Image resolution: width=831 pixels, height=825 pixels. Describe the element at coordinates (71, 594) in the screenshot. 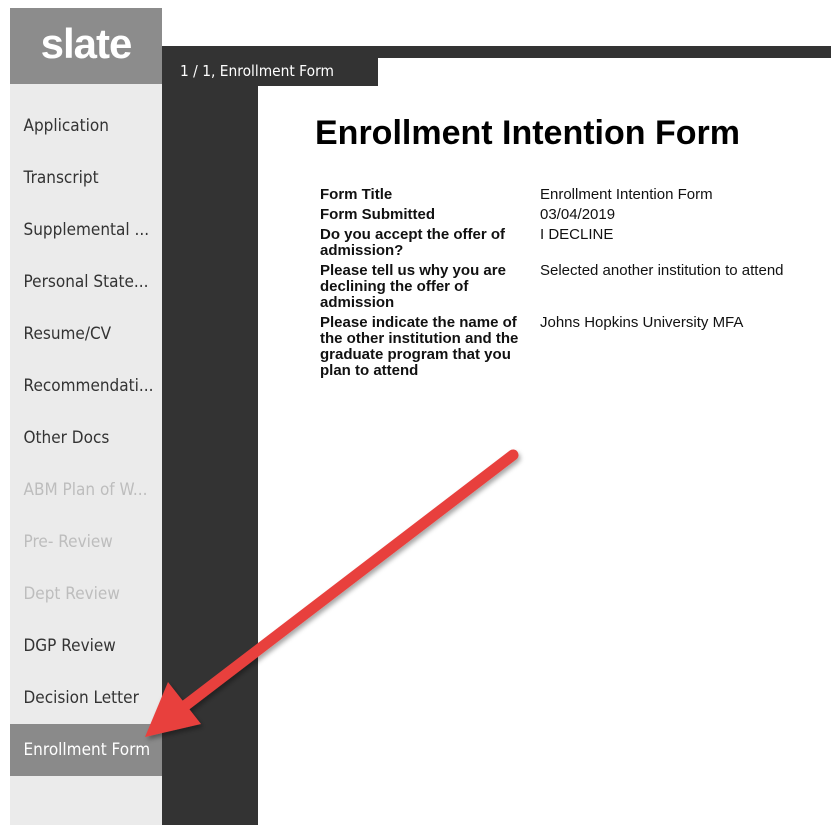

I see `sidebar-item-dept-review: Dept Review` at that location.